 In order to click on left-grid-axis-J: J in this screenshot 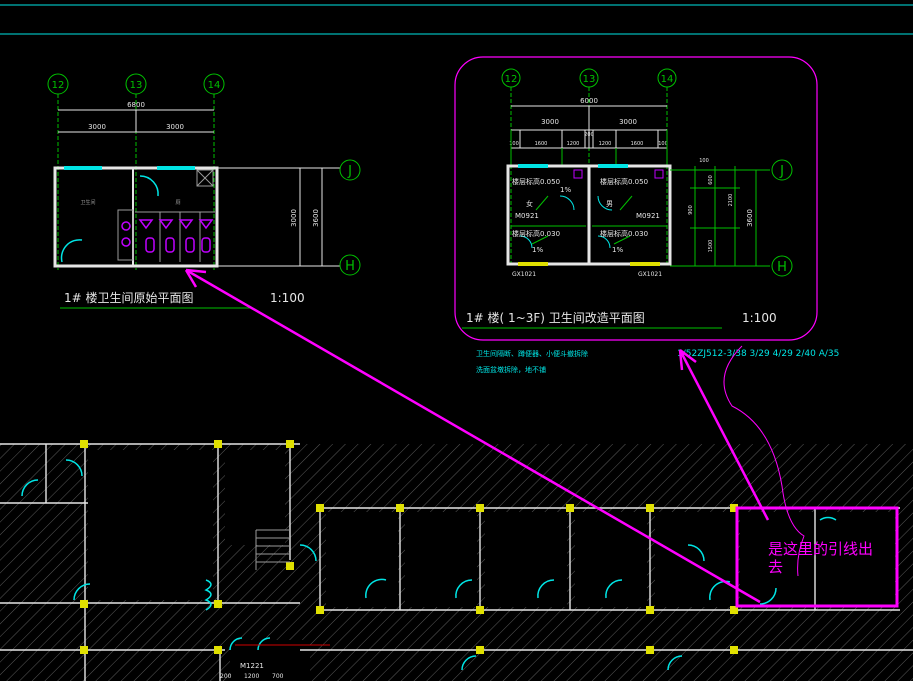, I will do `click(350, 170)`.